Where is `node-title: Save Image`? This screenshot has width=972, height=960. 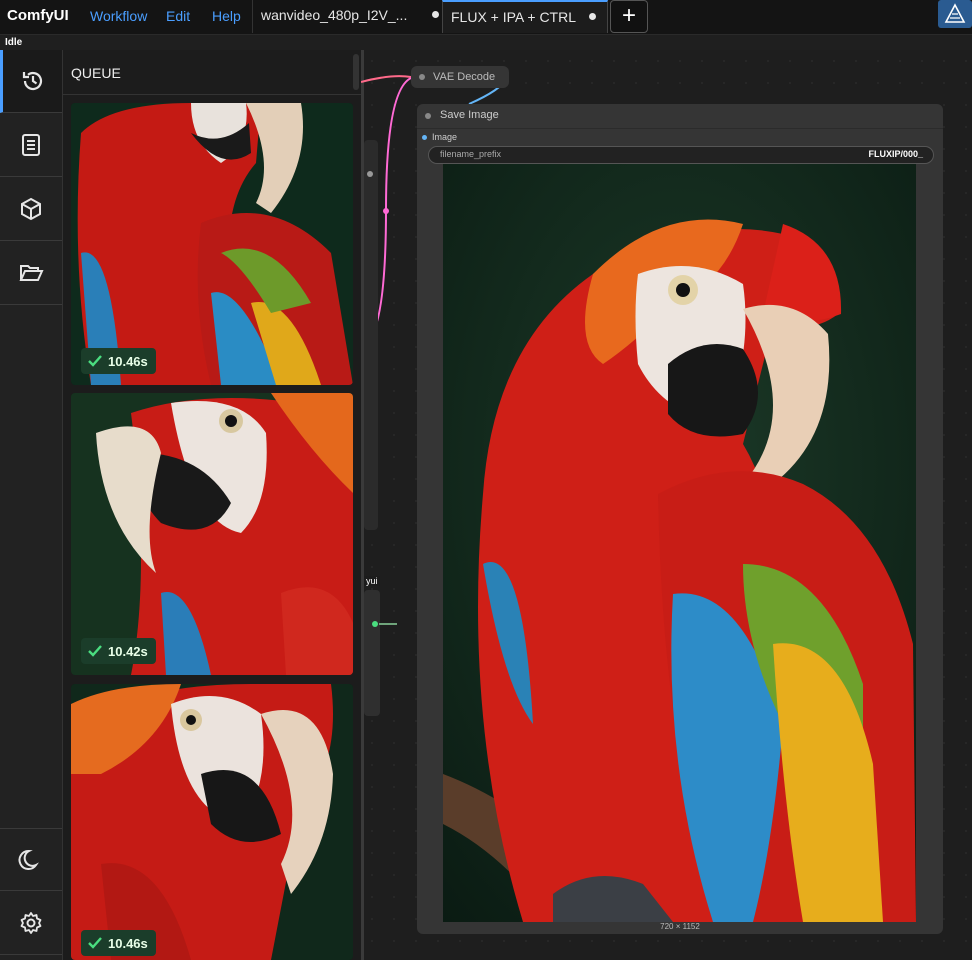
node-title: Save Image is located at coordinates (469, 115).